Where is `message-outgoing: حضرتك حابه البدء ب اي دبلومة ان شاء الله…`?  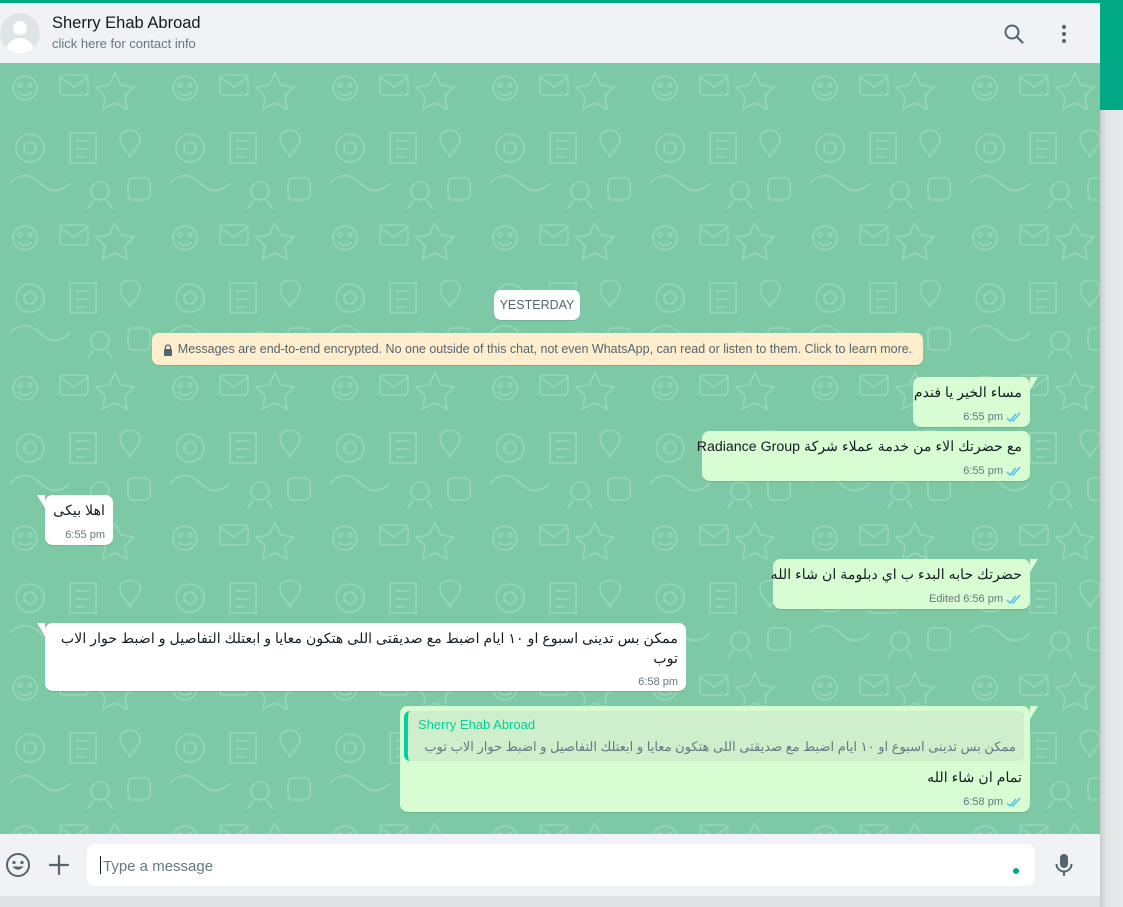 message-outgoing: حضرتك حابه البدء ب اي دبلومة ان شاء الله… is located at coordinates (904, 584).